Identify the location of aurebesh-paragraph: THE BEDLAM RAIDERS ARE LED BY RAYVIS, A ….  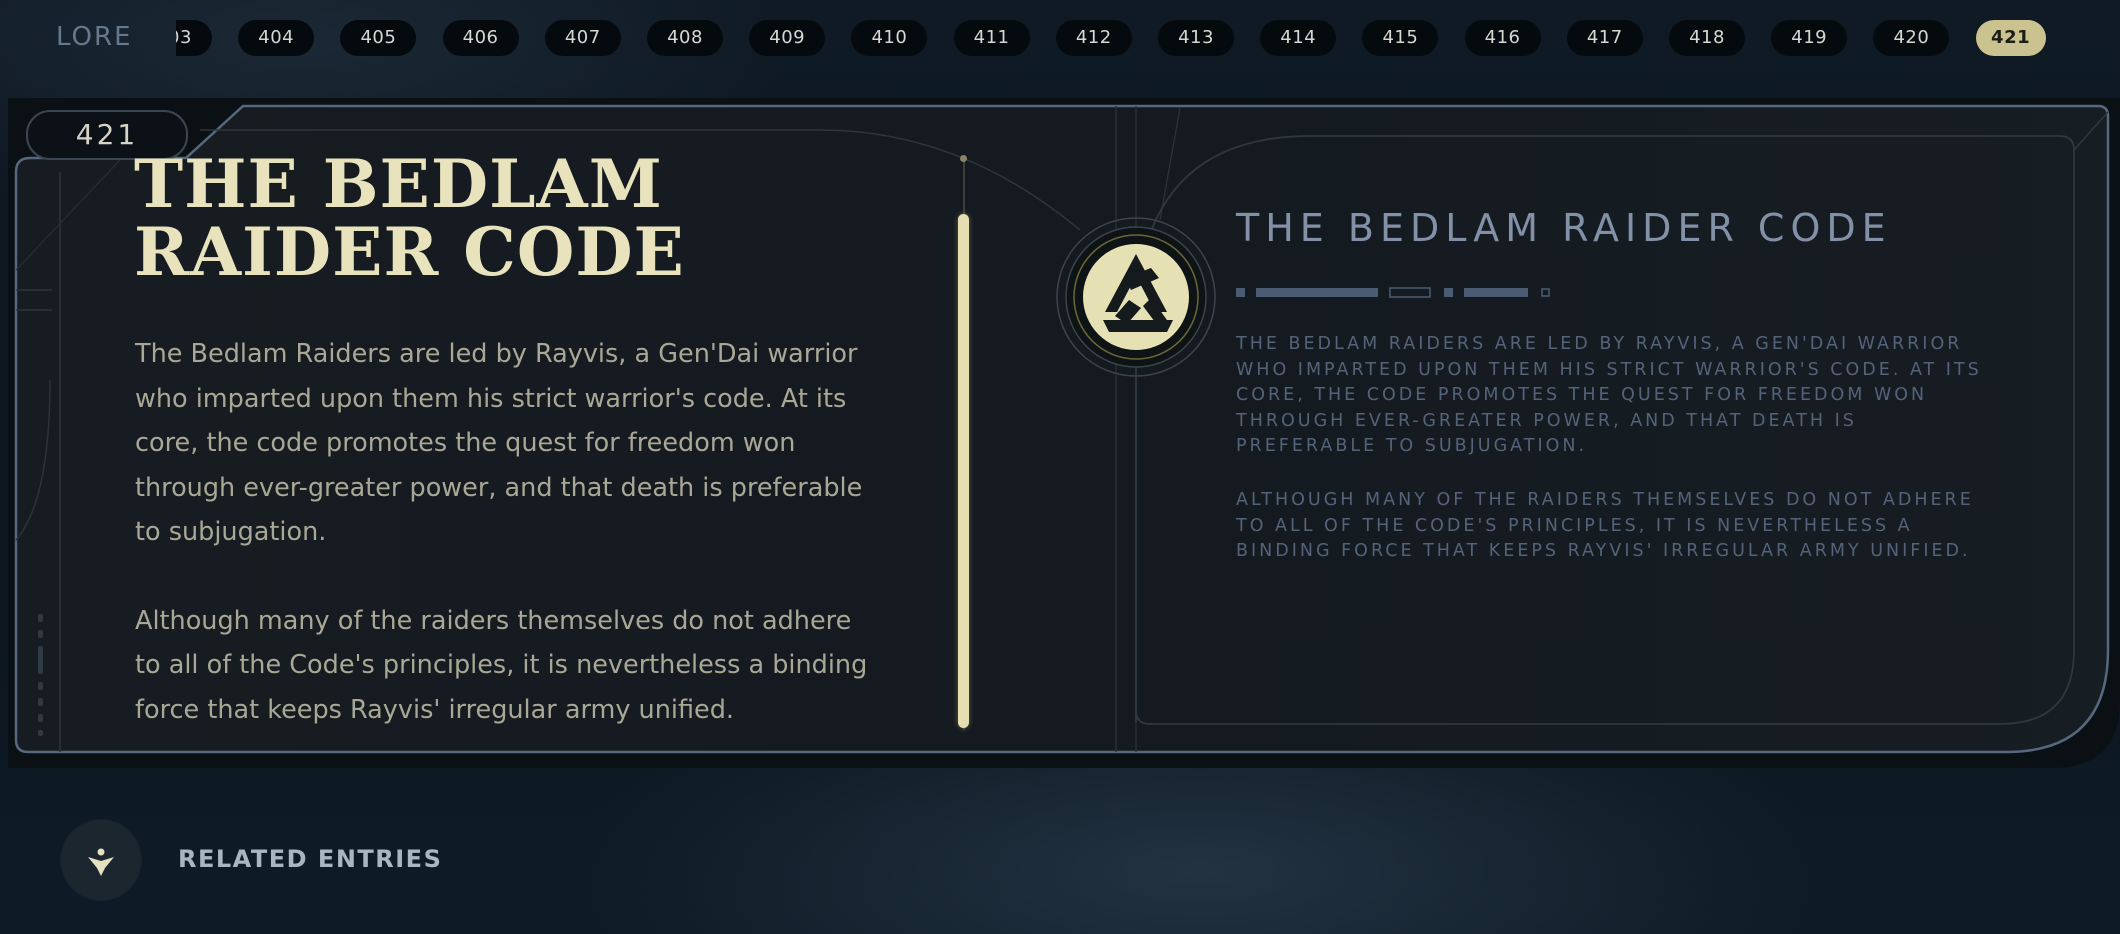
(1609, 395).